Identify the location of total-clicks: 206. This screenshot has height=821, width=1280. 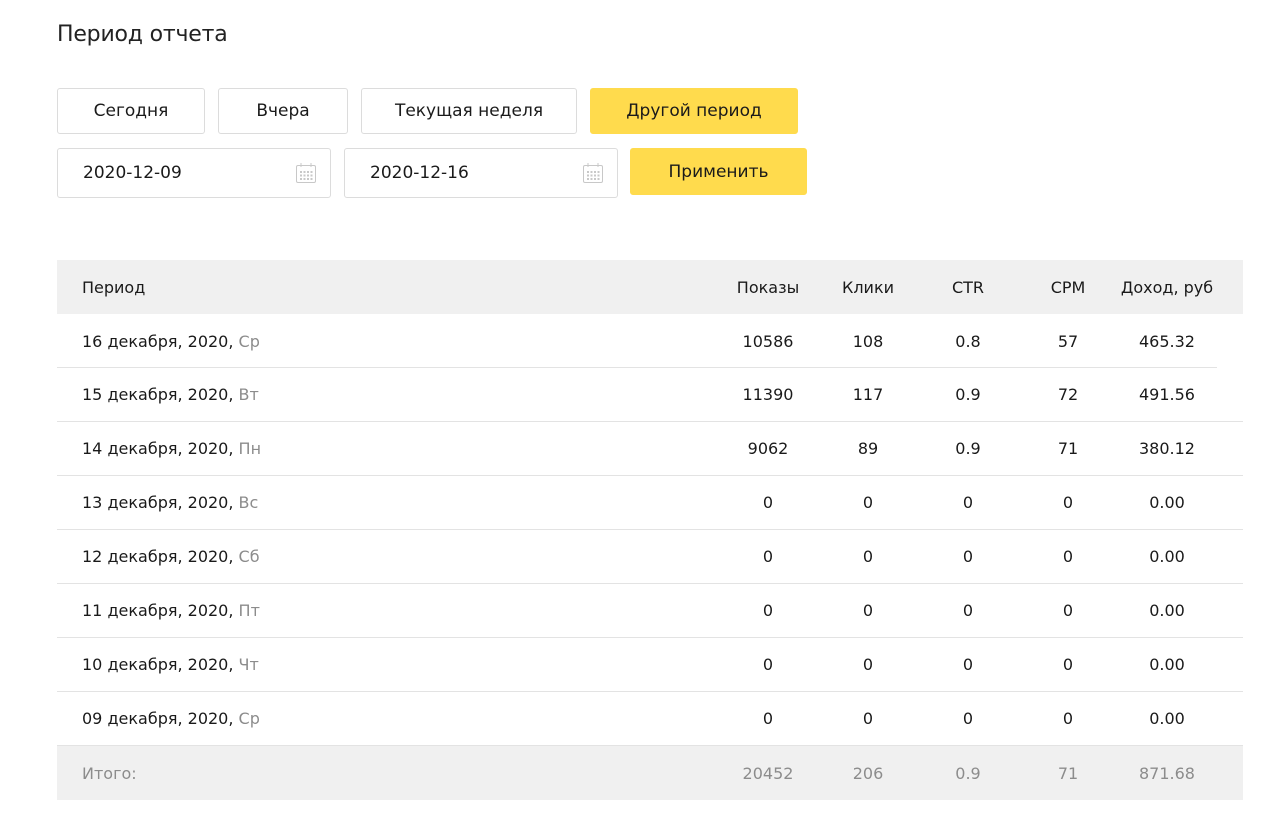
(868, 773).